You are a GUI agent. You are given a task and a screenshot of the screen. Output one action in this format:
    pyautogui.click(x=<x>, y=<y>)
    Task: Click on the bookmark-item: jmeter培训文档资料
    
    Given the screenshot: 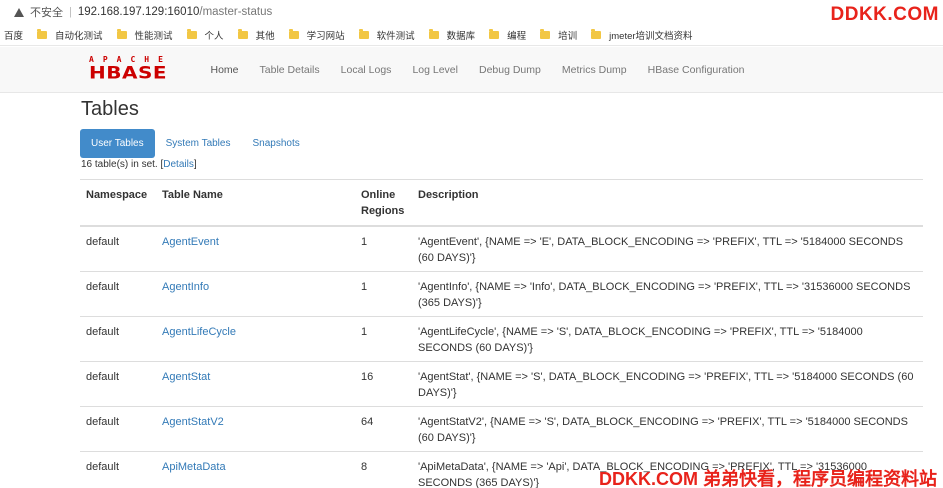 What is the action you would take?
    pyautogui.click(x=642, y=35)
    